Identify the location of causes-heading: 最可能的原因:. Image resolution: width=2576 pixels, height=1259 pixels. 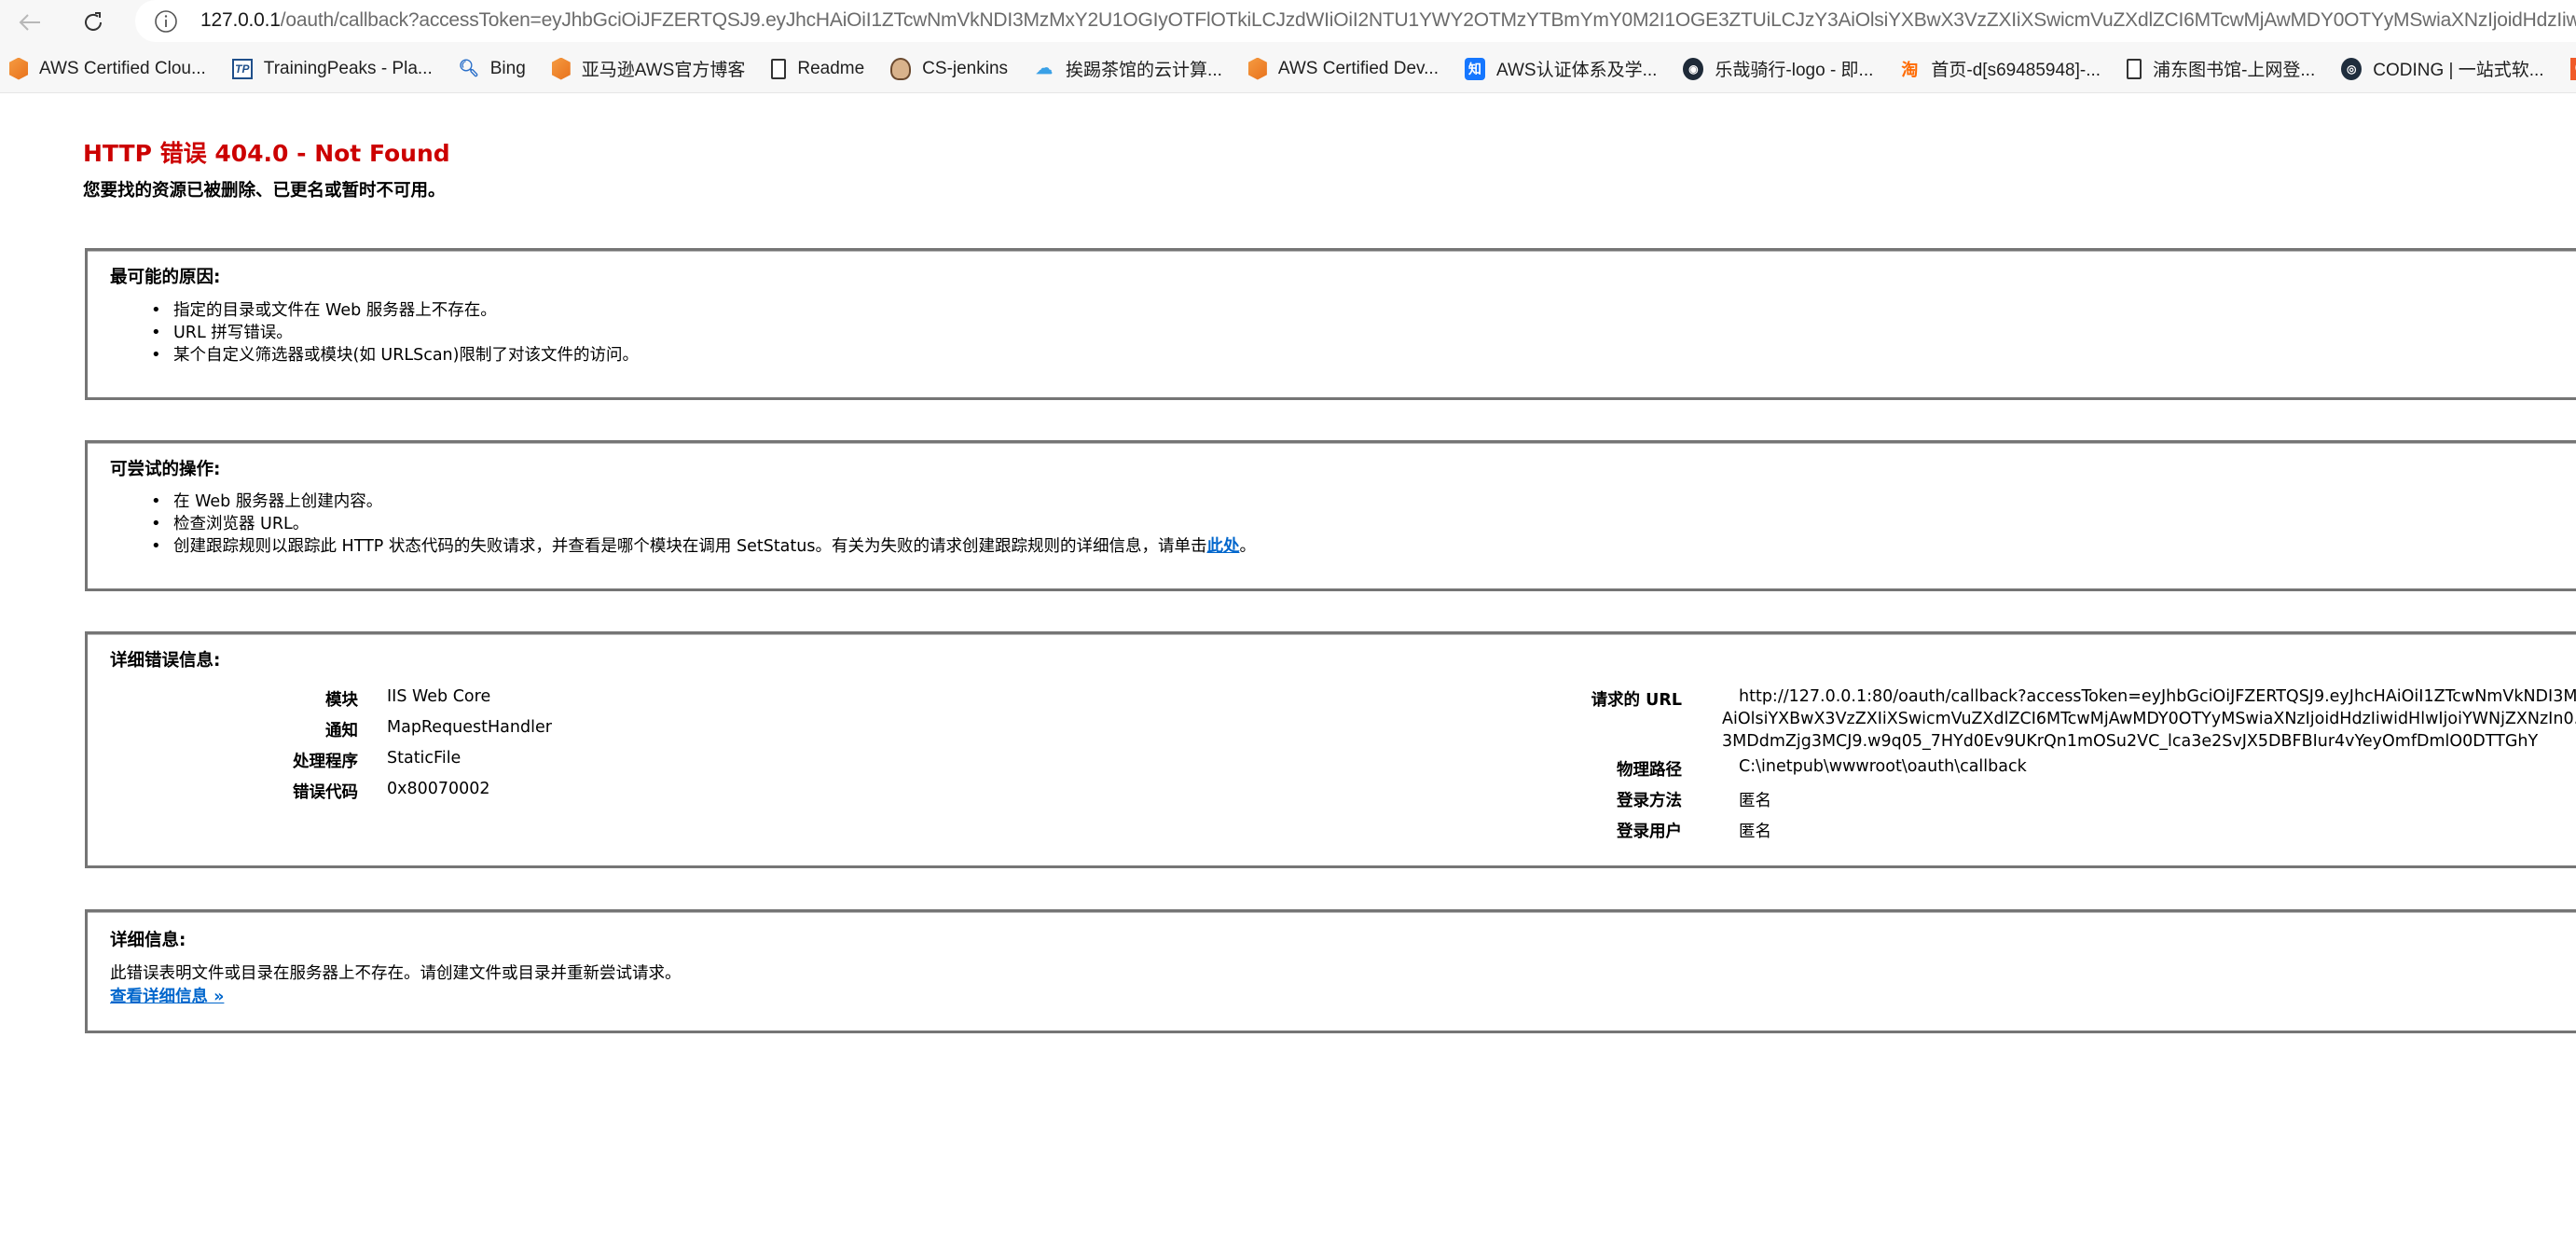
(165, 277).